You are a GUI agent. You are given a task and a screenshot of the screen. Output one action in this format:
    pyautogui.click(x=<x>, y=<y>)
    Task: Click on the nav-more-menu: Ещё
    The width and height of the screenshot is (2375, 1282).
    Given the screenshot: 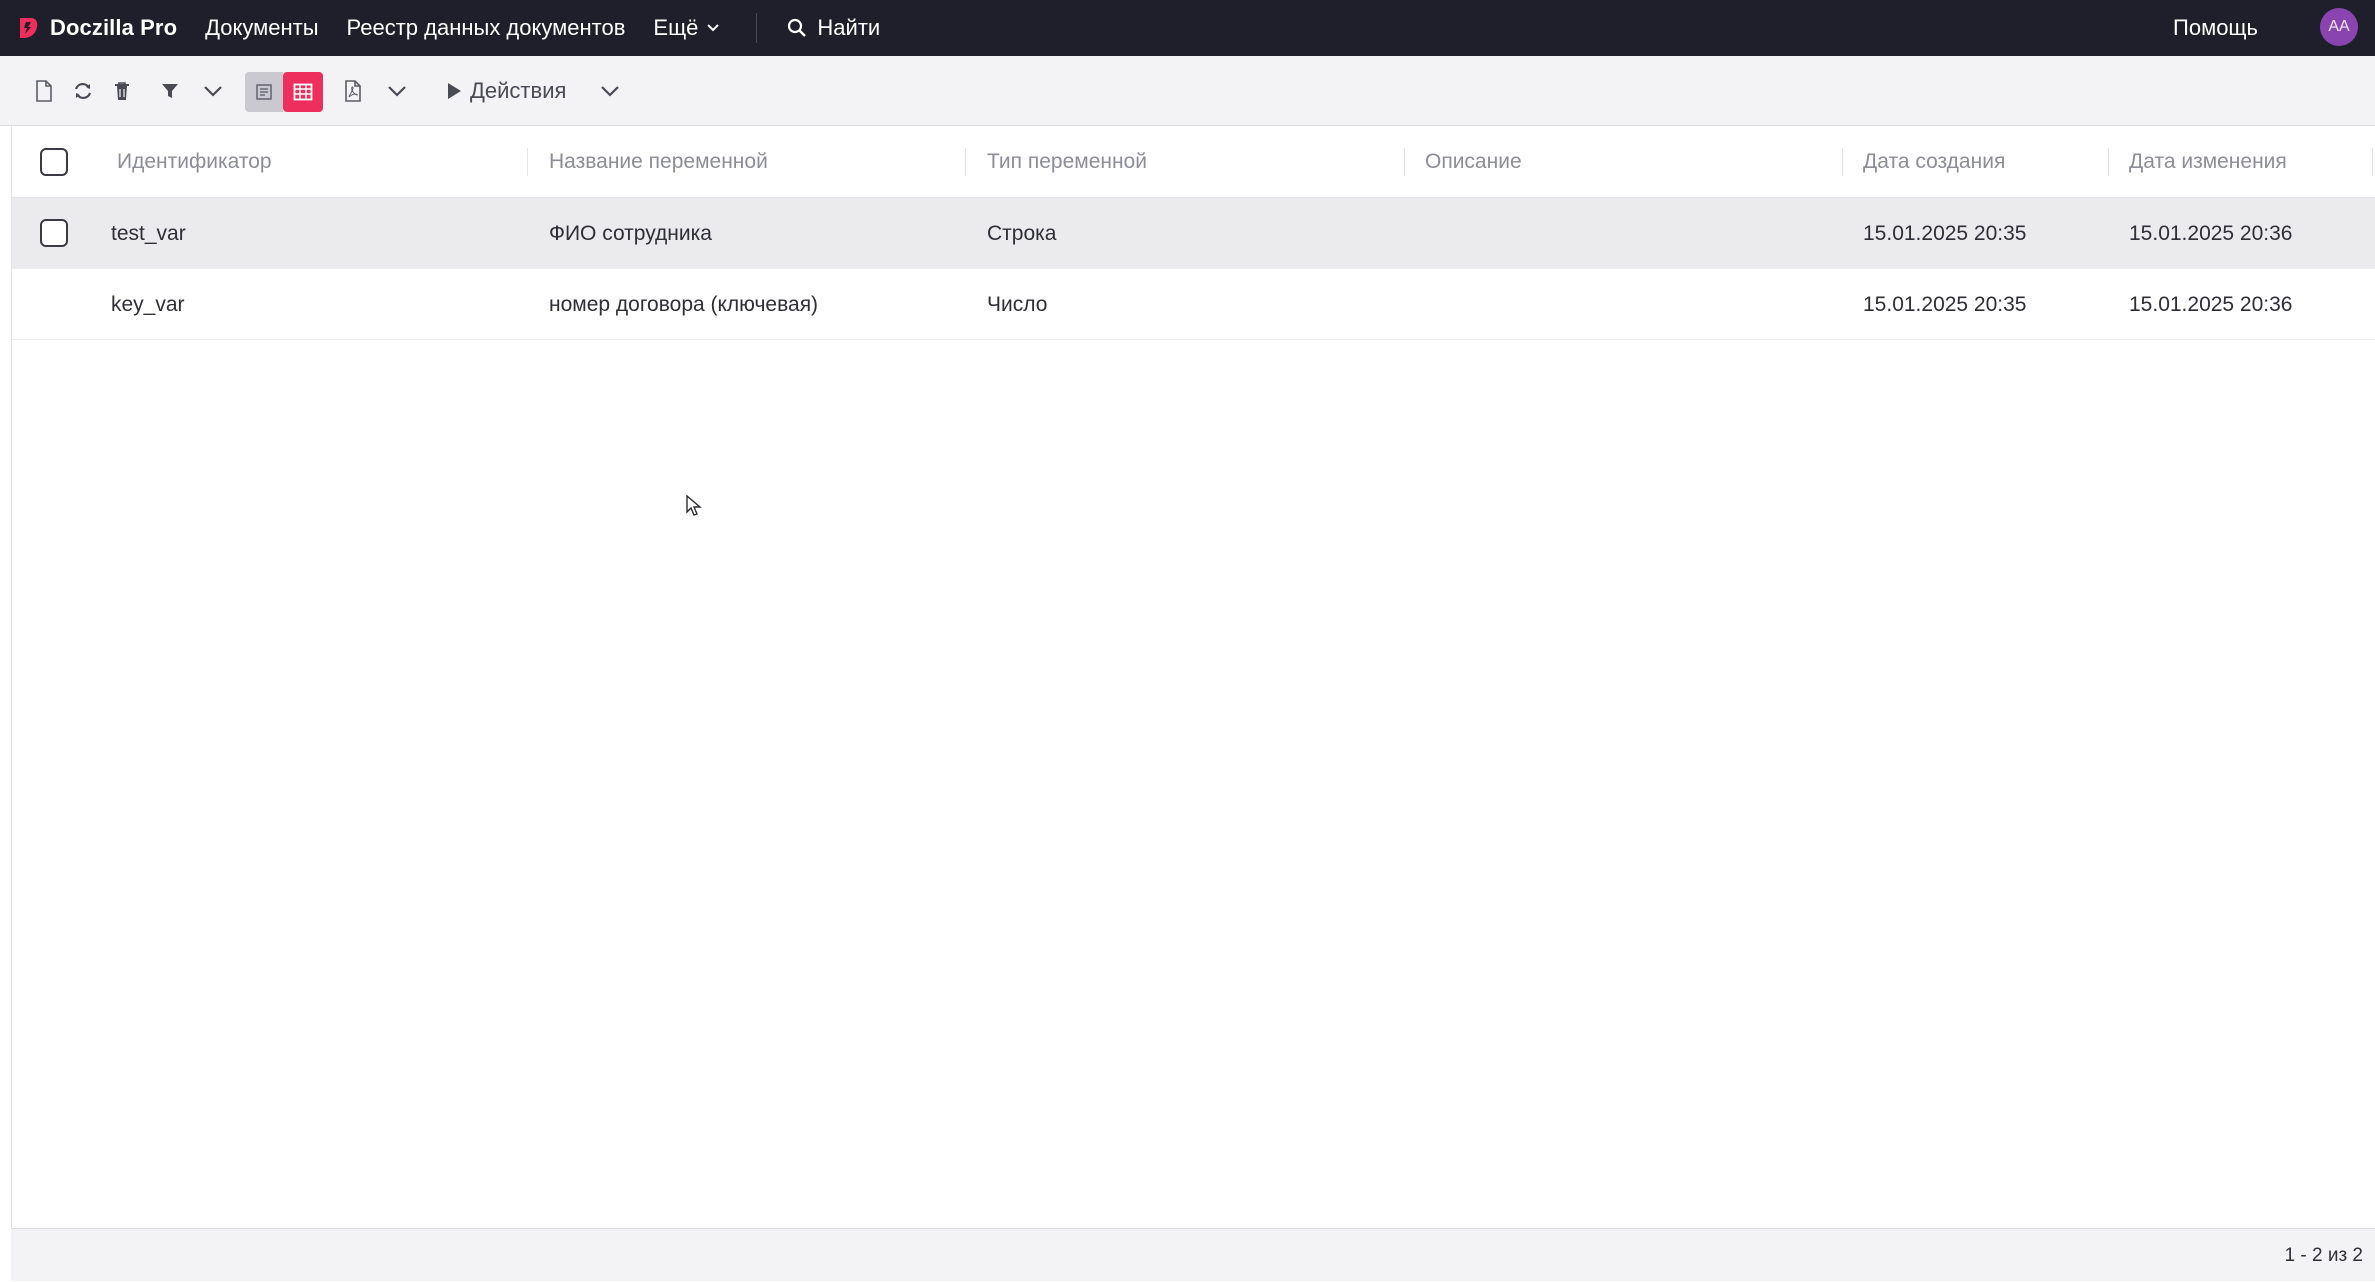 What is the action you would take?
    pyautogui.click(x=686, y=28)
    